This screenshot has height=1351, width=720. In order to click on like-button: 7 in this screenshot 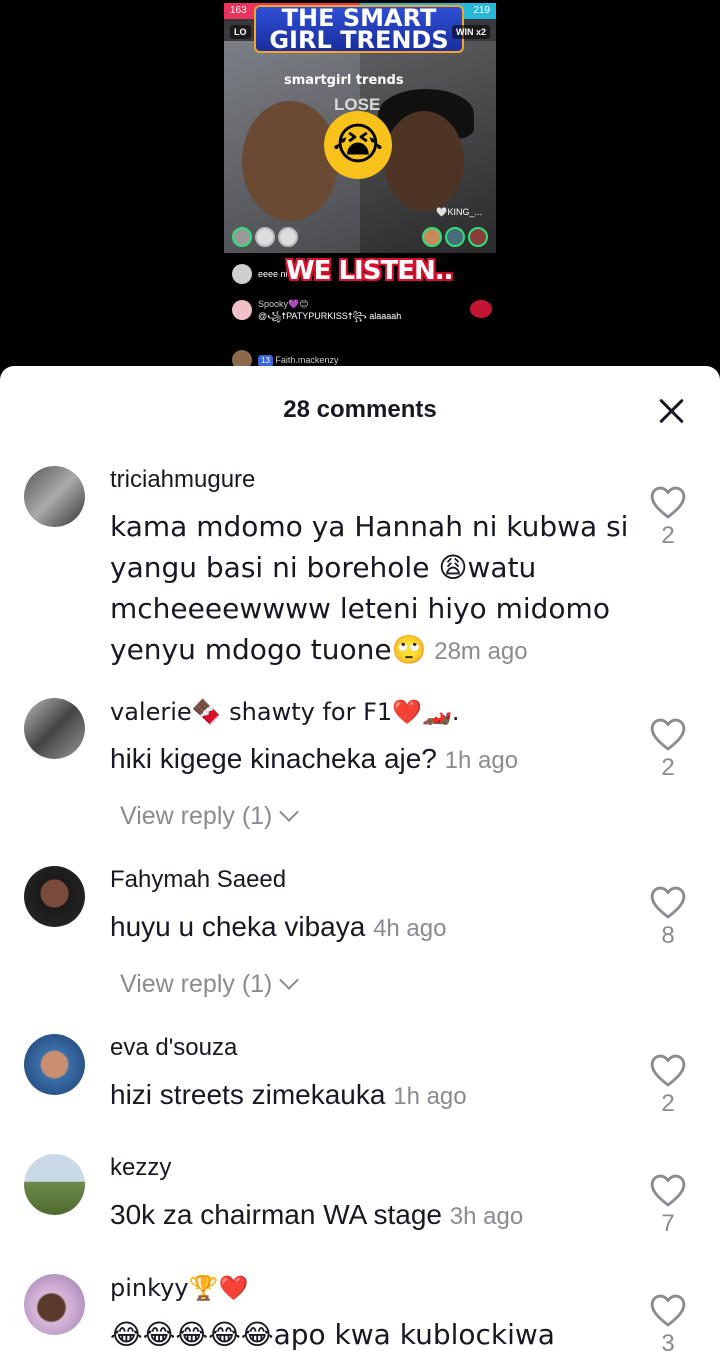, I will do `click(668, 1205)`.